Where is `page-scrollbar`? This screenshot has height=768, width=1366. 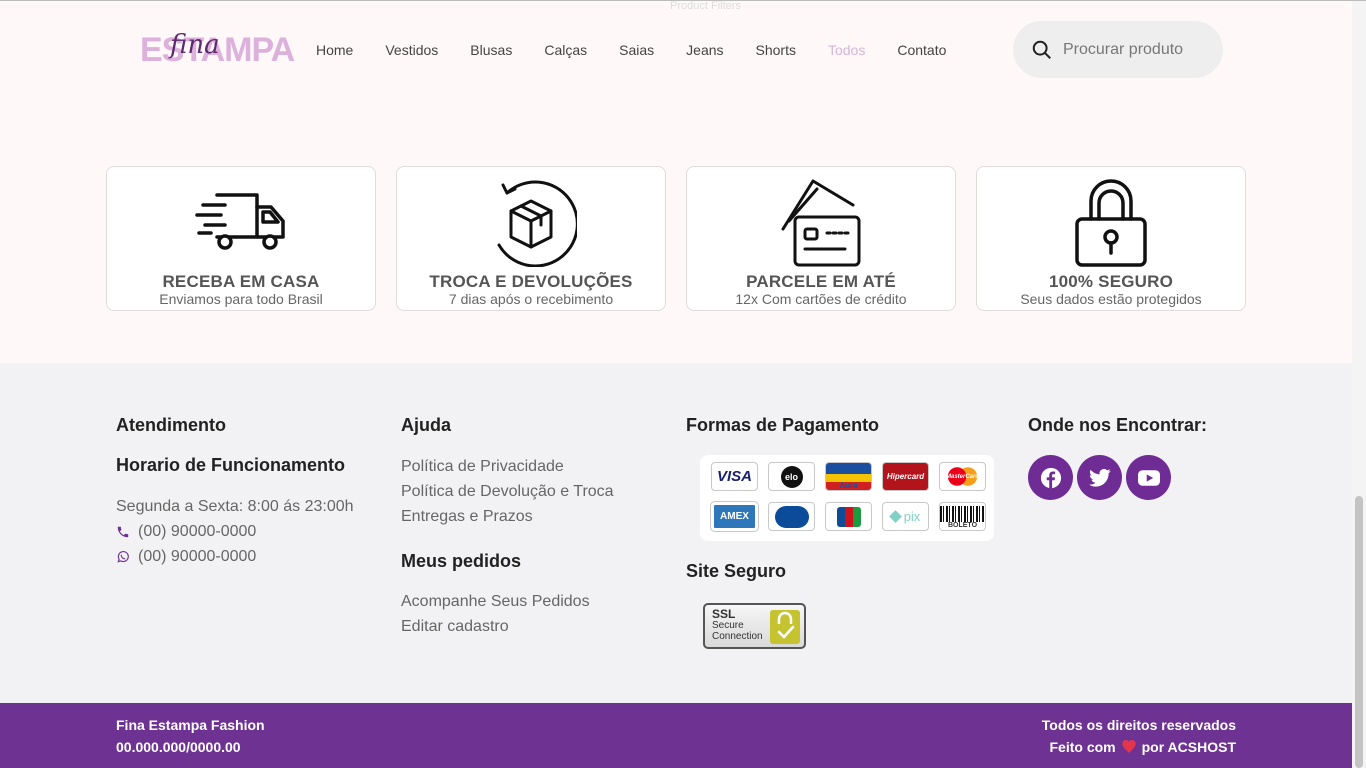
page-scrollbar is located at coordinates (1359, 384).